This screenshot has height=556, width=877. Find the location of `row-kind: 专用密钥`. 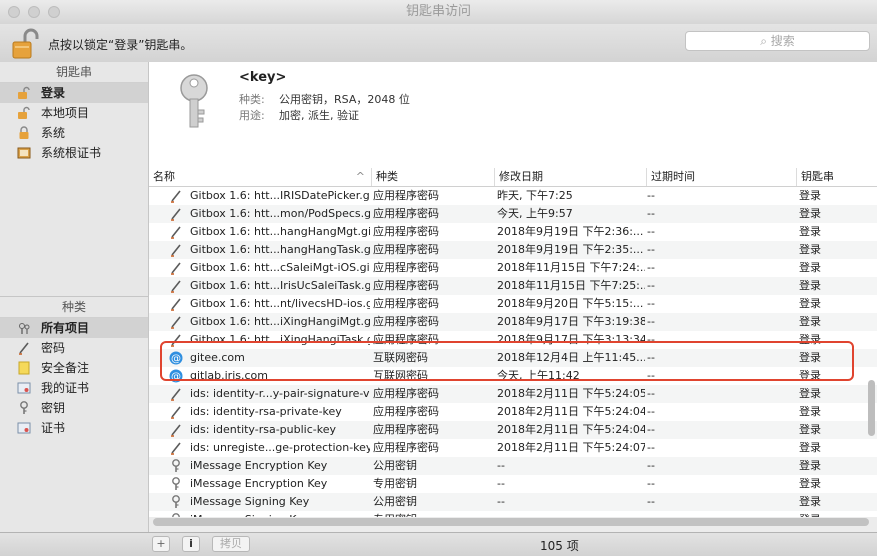

row-kind: 专用密钥 is located at coordinates (432, 514).